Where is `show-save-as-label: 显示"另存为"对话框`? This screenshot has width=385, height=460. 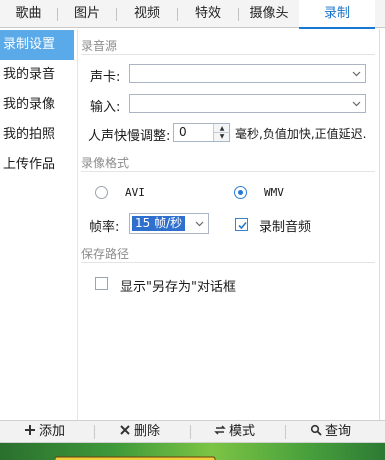 show-save-as-label: 显示"另存为"对话框 is located at coordinates (178, 287).